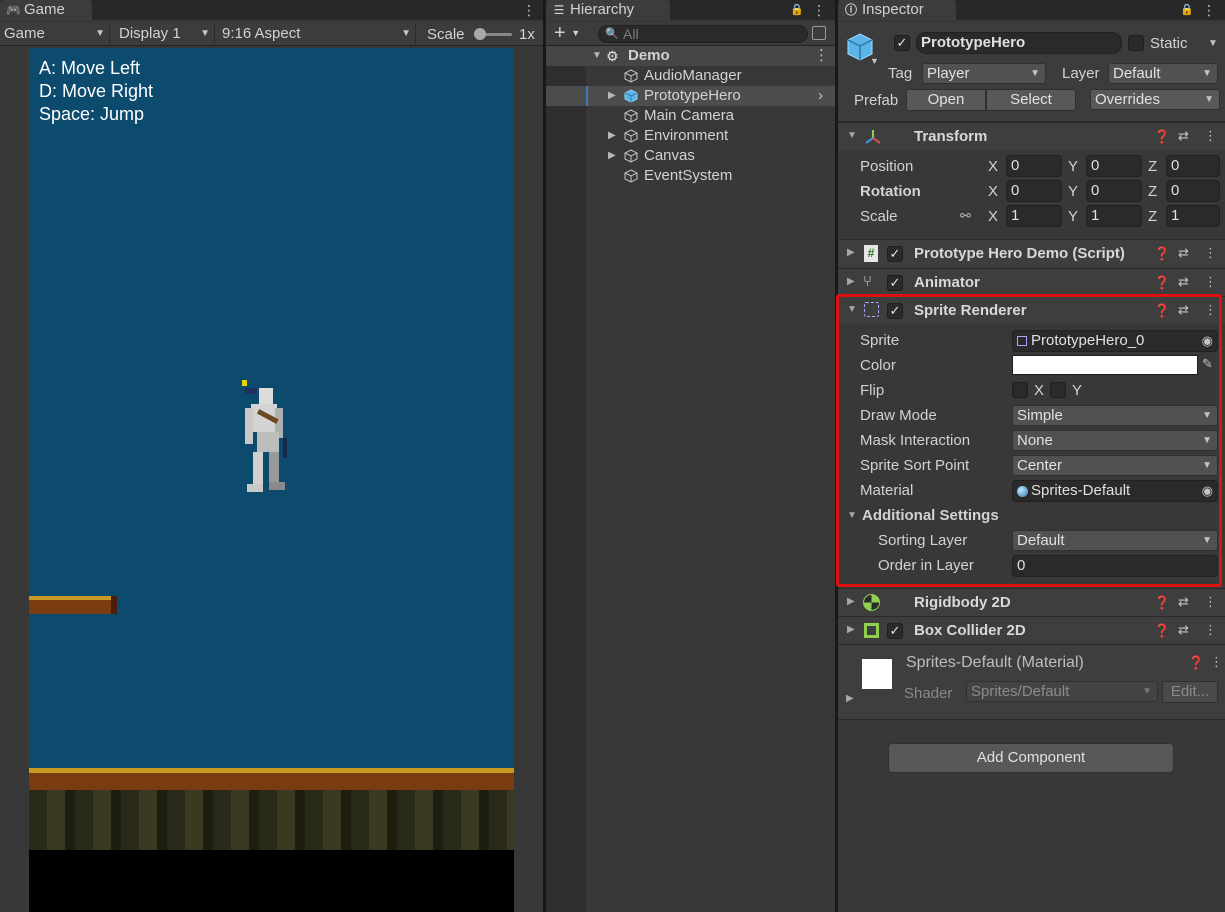 The width and height of the screenshot is (1225, 912). Describe the element at coordinates (946, 100) in the screenshot. I see `prefab-open-button: Open` at that location.